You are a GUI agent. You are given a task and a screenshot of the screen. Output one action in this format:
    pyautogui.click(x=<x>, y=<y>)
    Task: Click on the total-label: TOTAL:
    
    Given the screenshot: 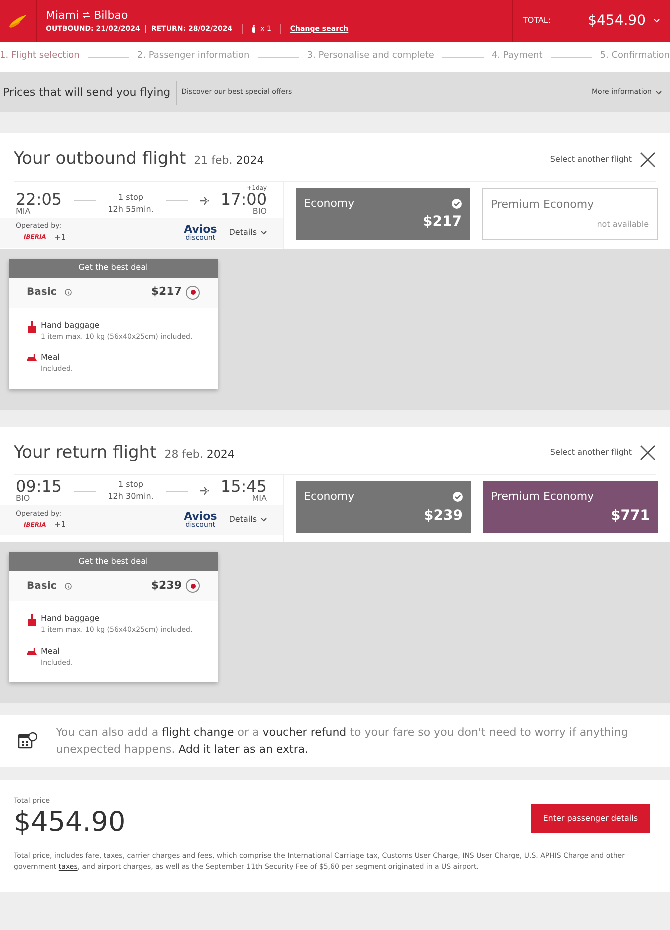 What is the action you would take?
    pyautogui.click(x=537, y=21)
    